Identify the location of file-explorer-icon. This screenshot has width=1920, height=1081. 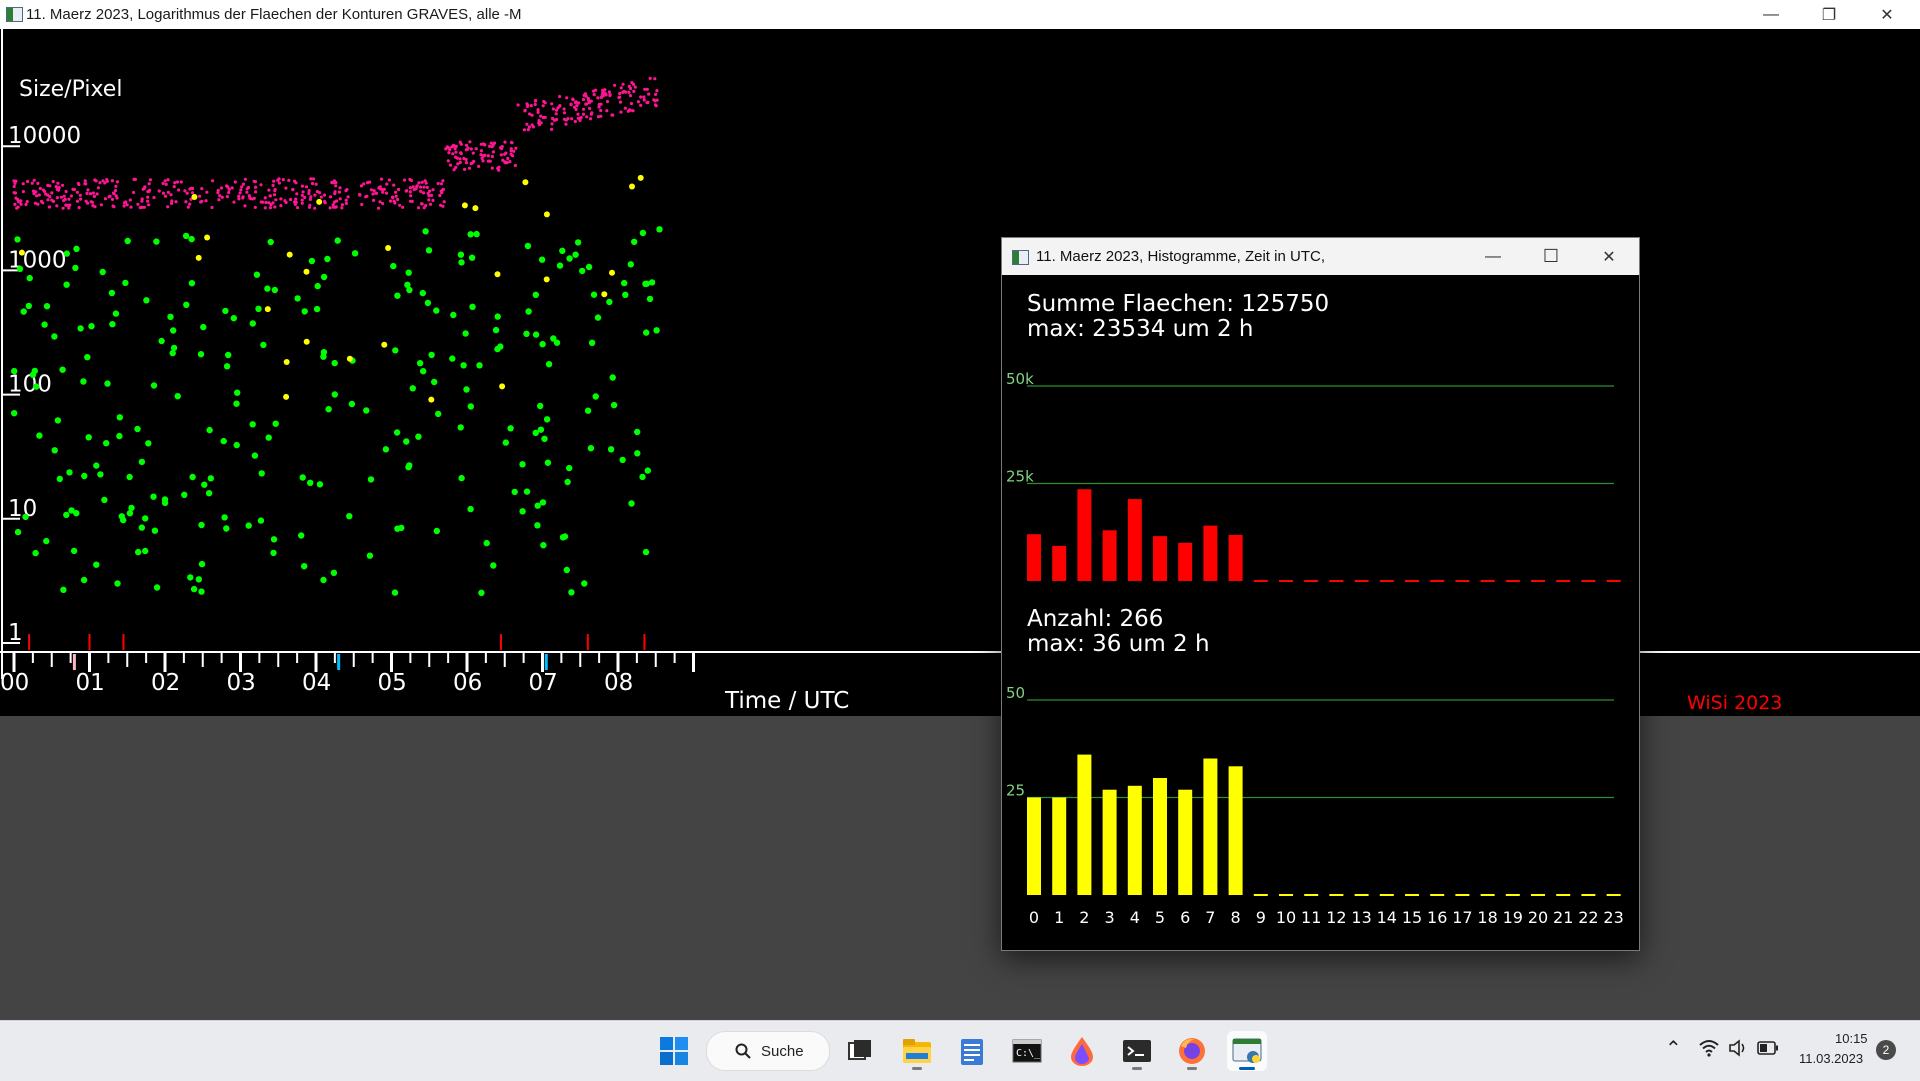
(917, 1051).